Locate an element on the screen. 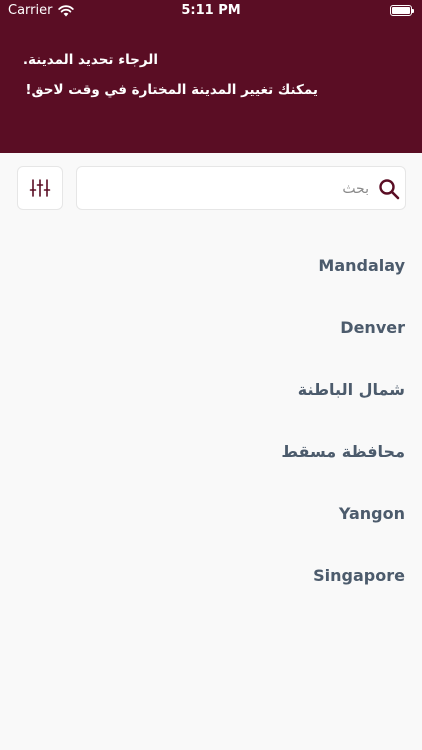  city-item-singapore: Singapore is located at coordinates (211, 575).